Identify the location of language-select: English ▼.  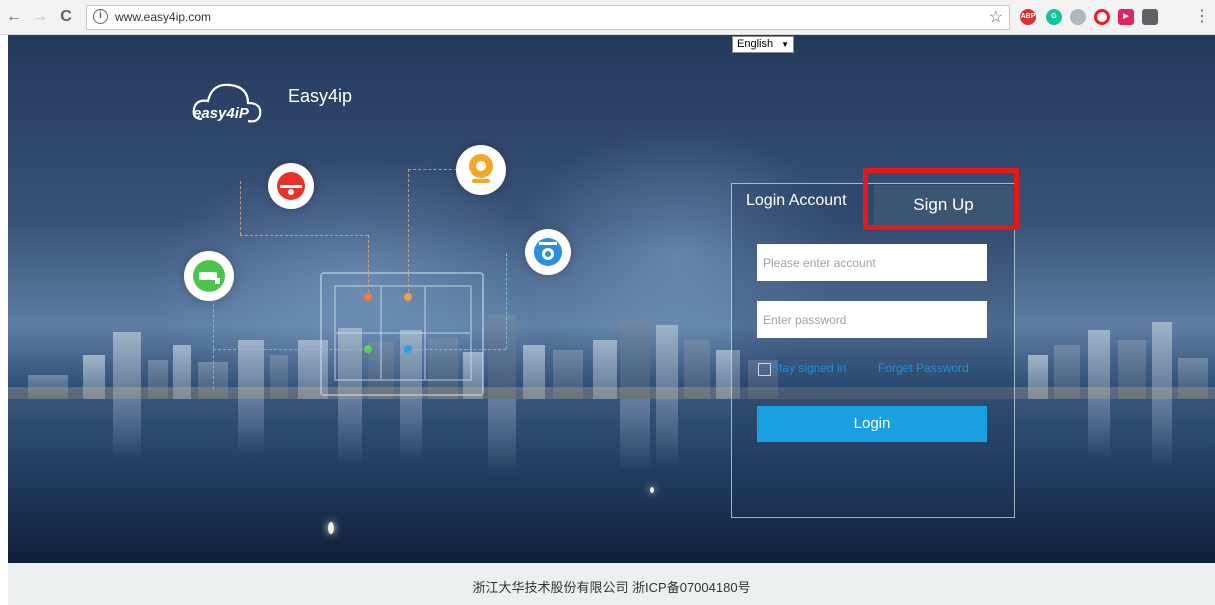
(763, 44).